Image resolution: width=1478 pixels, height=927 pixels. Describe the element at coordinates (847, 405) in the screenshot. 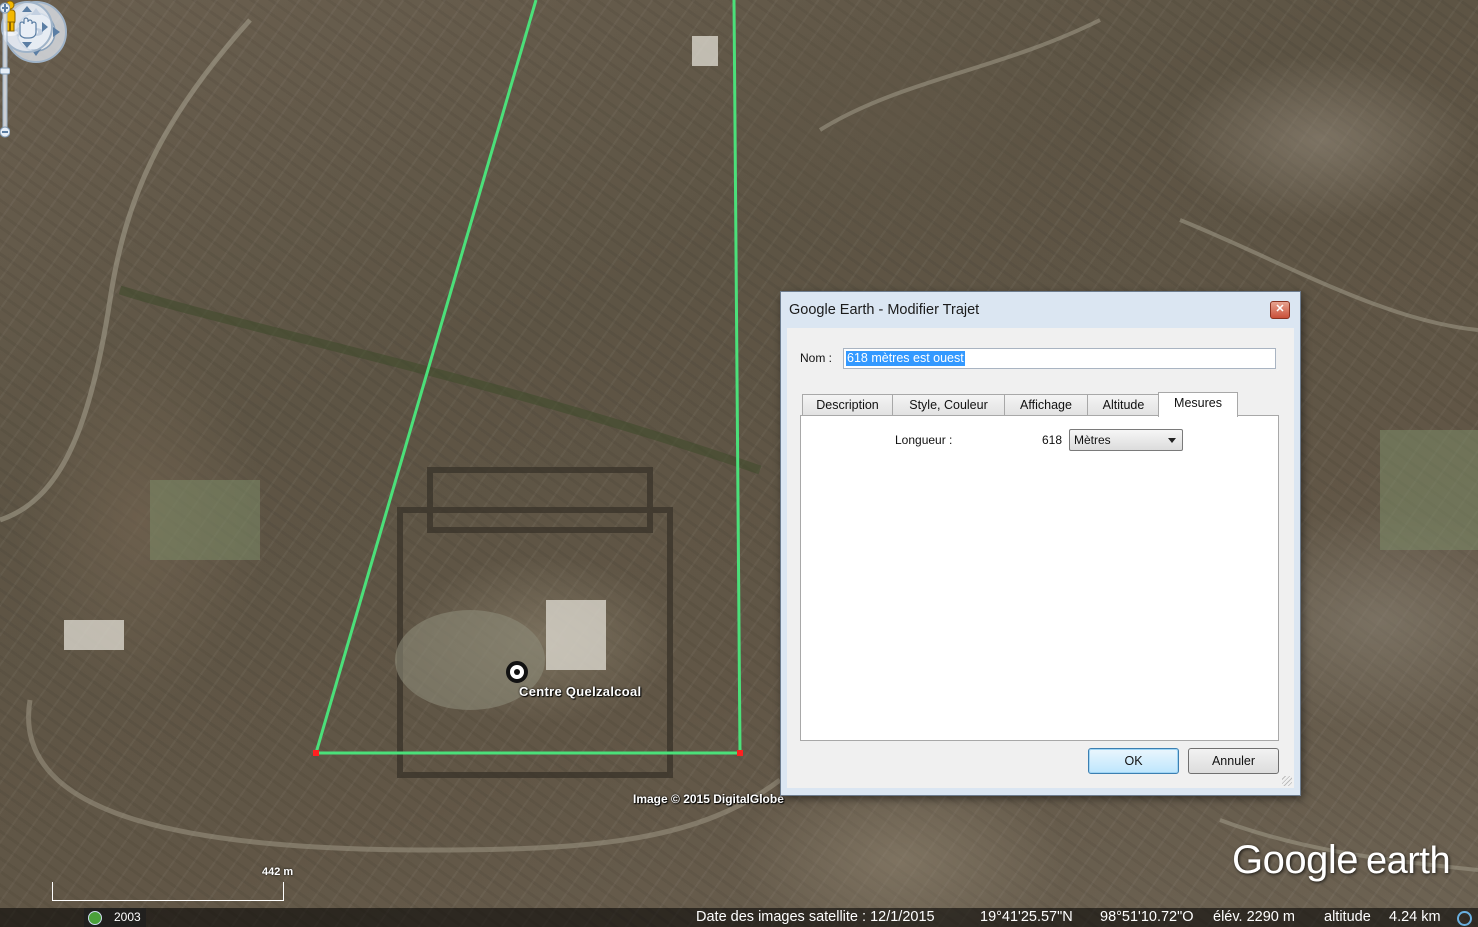

I see `tab-description: Description` at that location.